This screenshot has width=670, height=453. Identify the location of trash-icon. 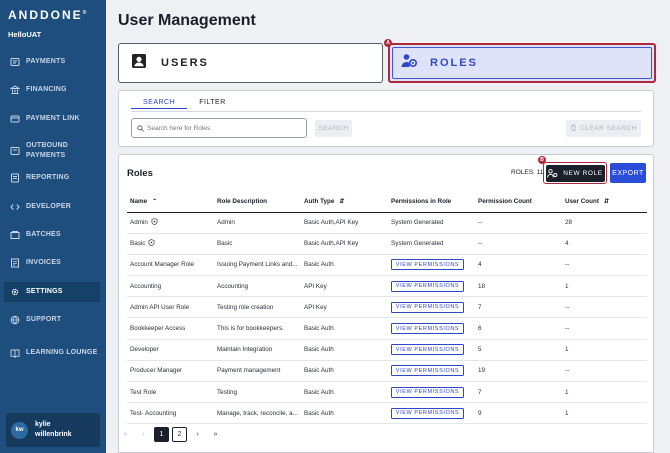
(573, 128).